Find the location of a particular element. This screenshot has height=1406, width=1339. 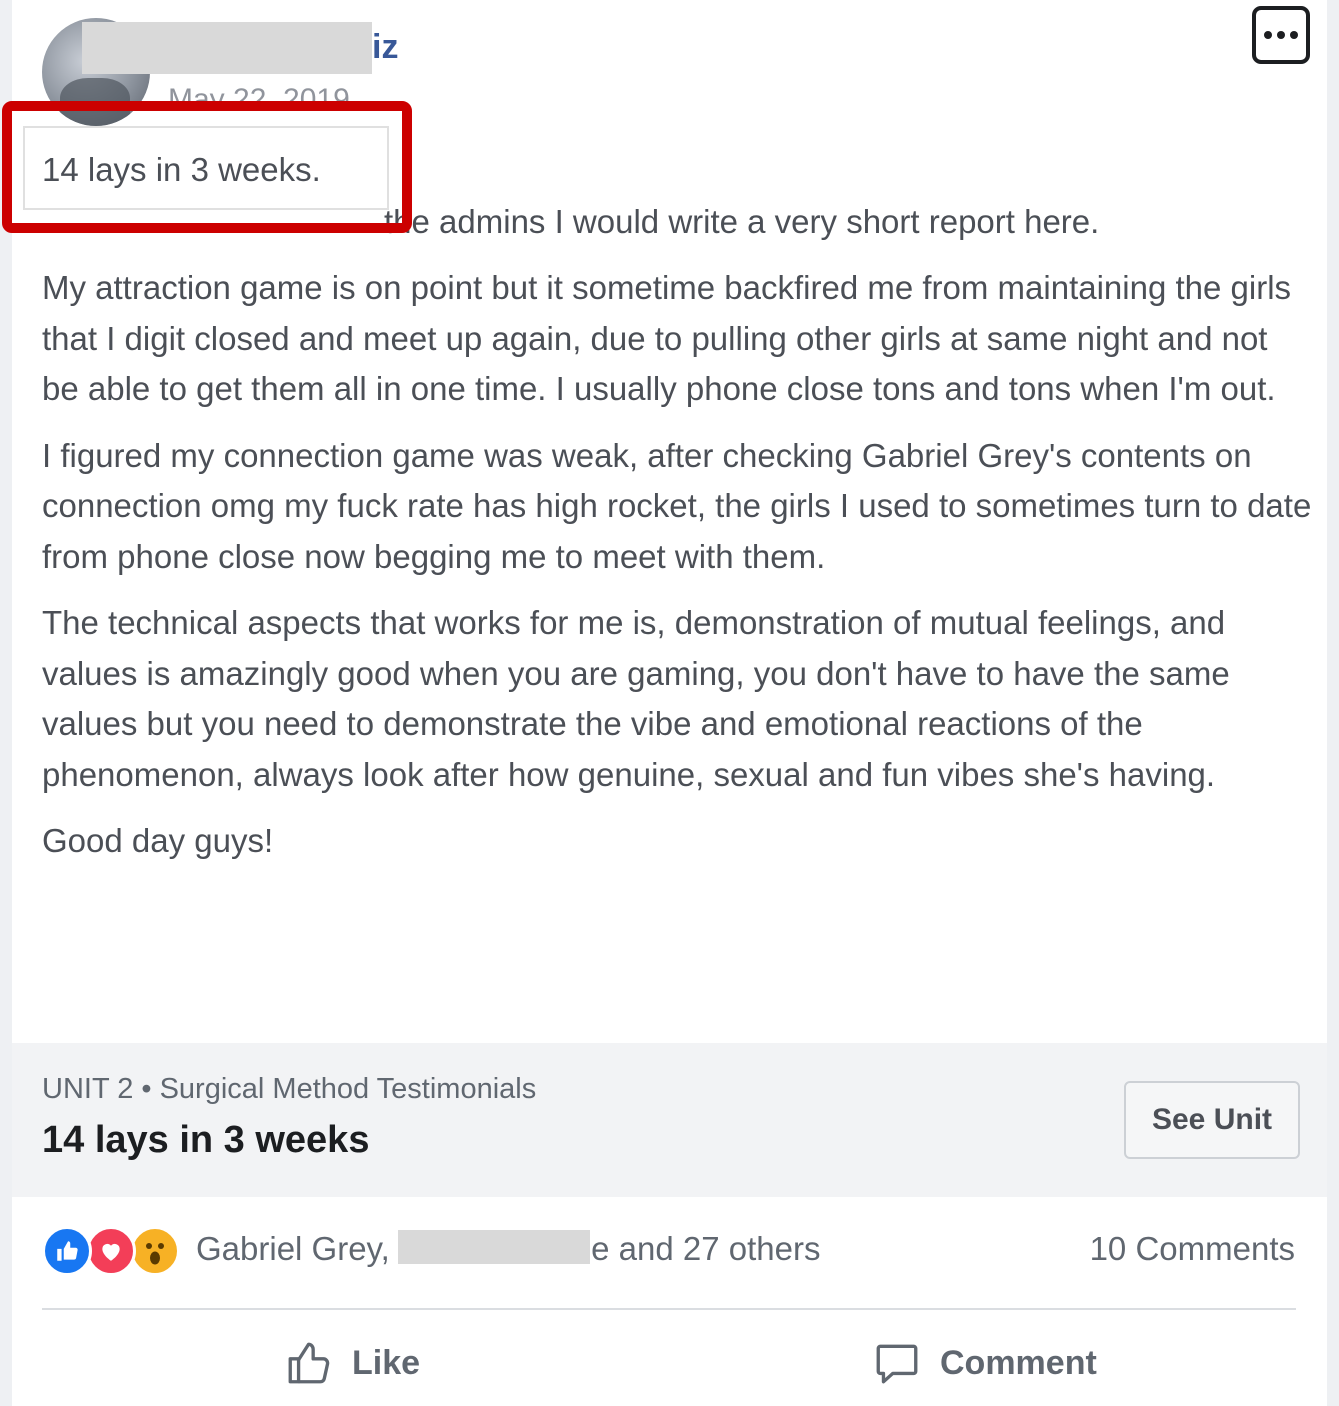

post-paragraph: Good day guys! is located at coordinates (158, 840).